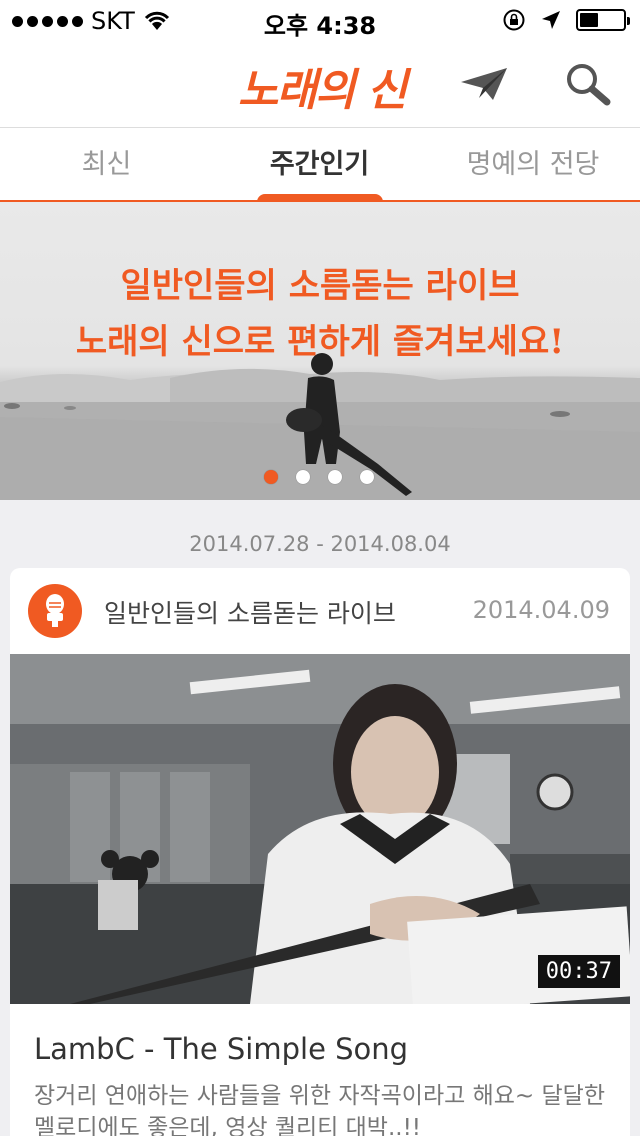  What do you see at coordinates (320, 342) in the screenshot?
I see `banner-subline: 노래의 신으로 편하게 즐겨보세요!` at bounding box center [320, 342].